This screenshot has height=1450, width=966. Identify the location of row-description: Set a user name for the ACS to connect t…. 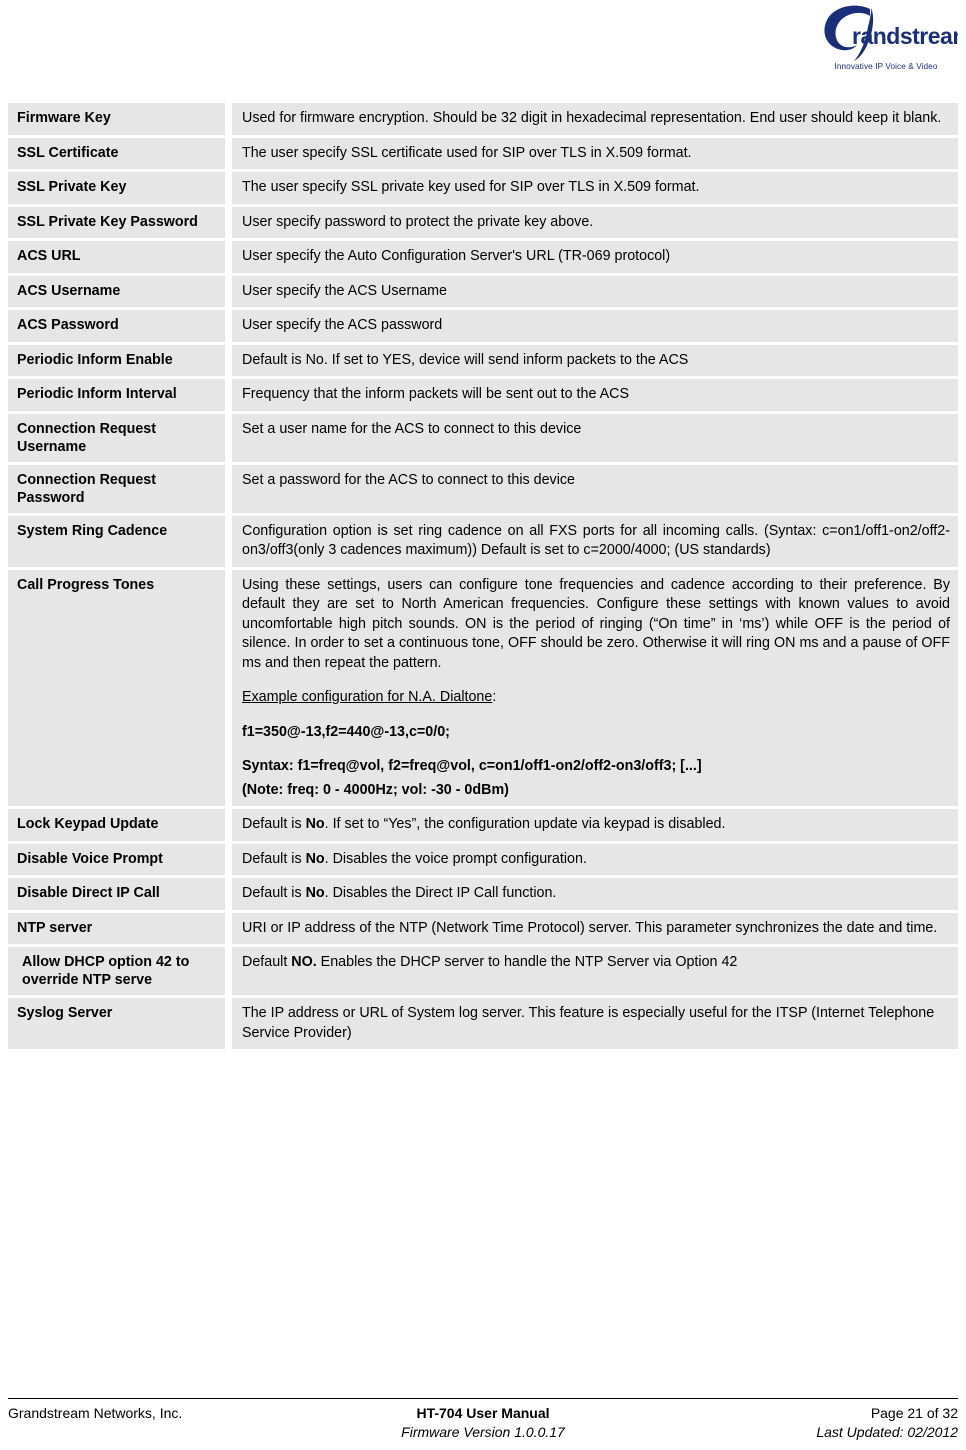
(595, 437).